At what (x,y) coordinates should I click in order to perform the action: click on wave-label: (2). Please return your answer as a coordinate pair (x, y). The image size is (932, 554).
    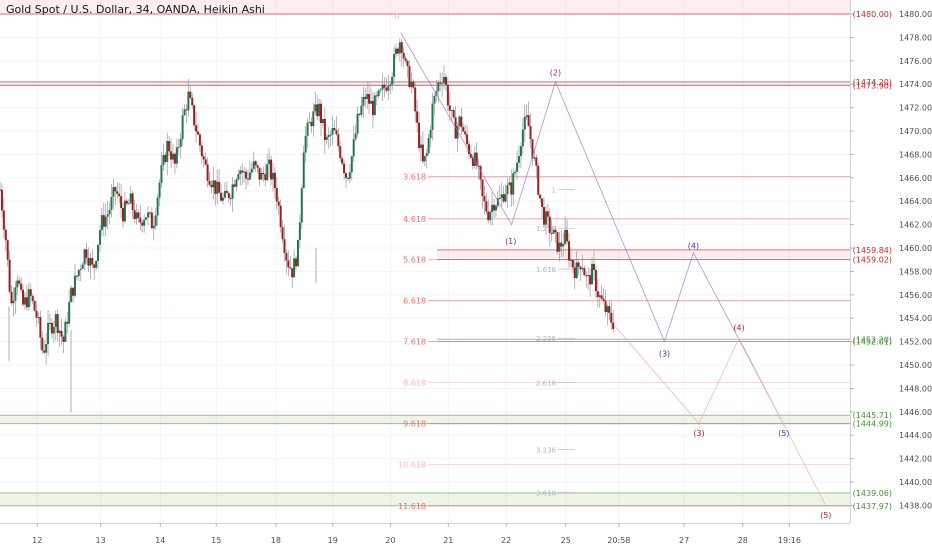
    Looking at the image, I should click on (555, 73).